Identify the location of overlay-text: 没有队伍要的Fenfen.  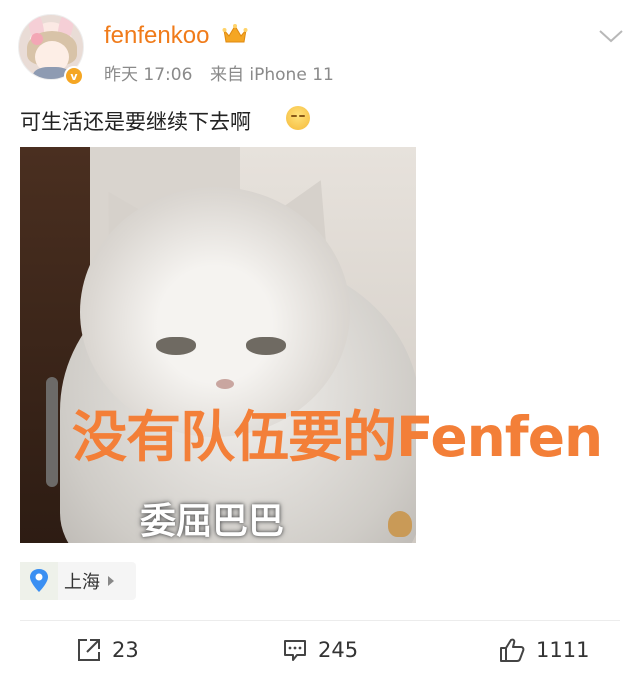
(337, 437).